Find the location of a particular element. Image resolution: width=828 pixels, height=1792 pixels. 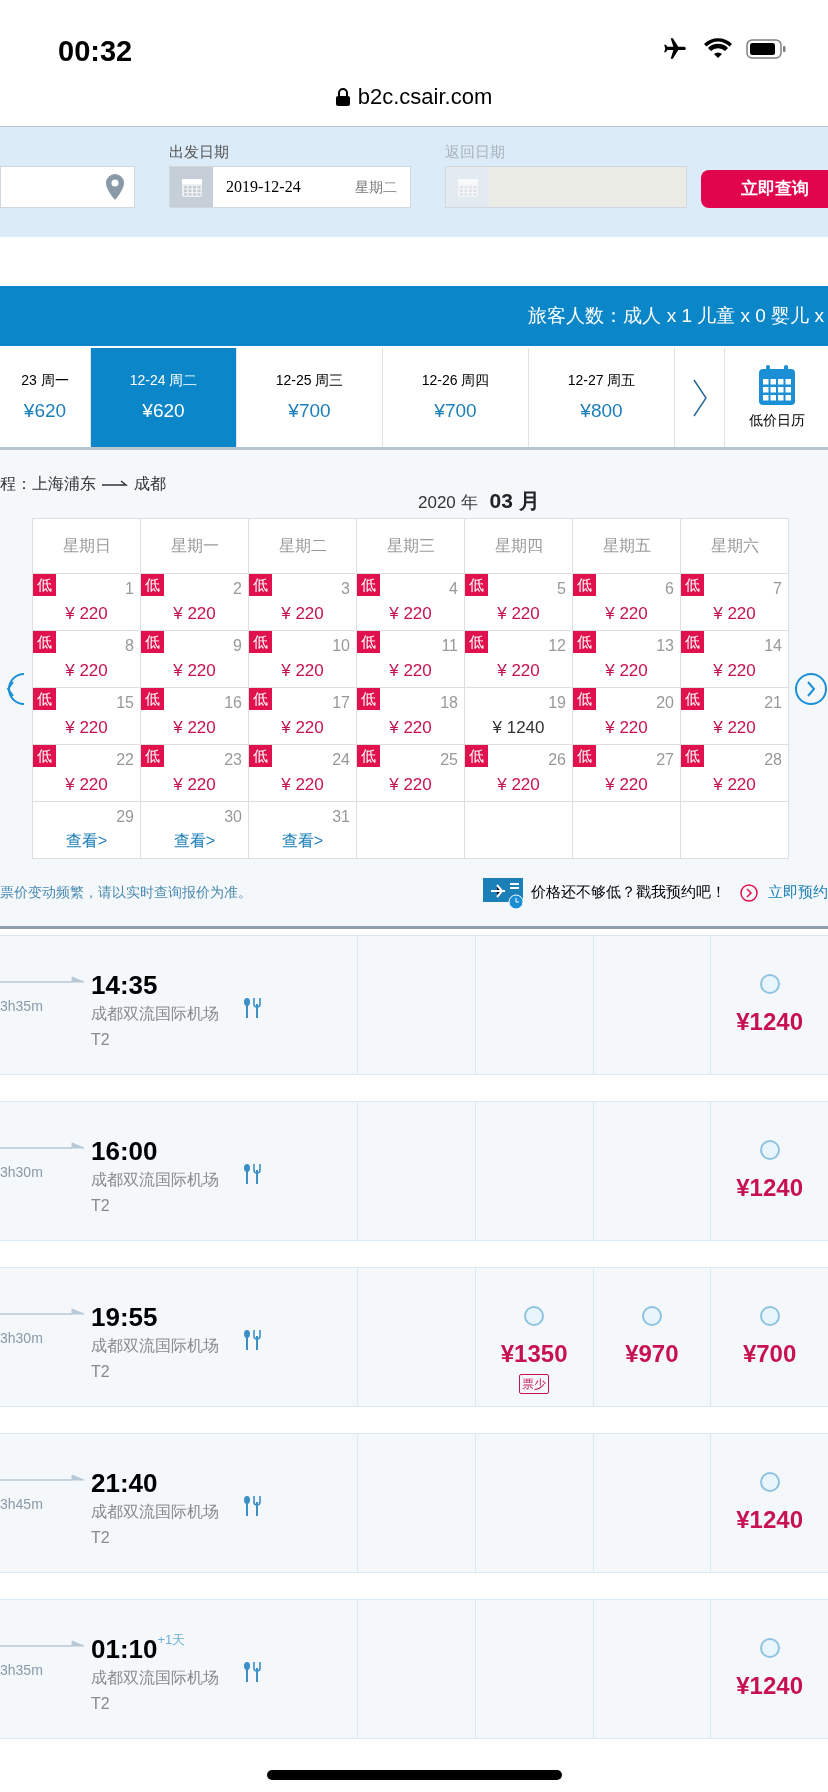

calendar-cell: 低 3 ¥ 220 is located at coordinates (303, 602).